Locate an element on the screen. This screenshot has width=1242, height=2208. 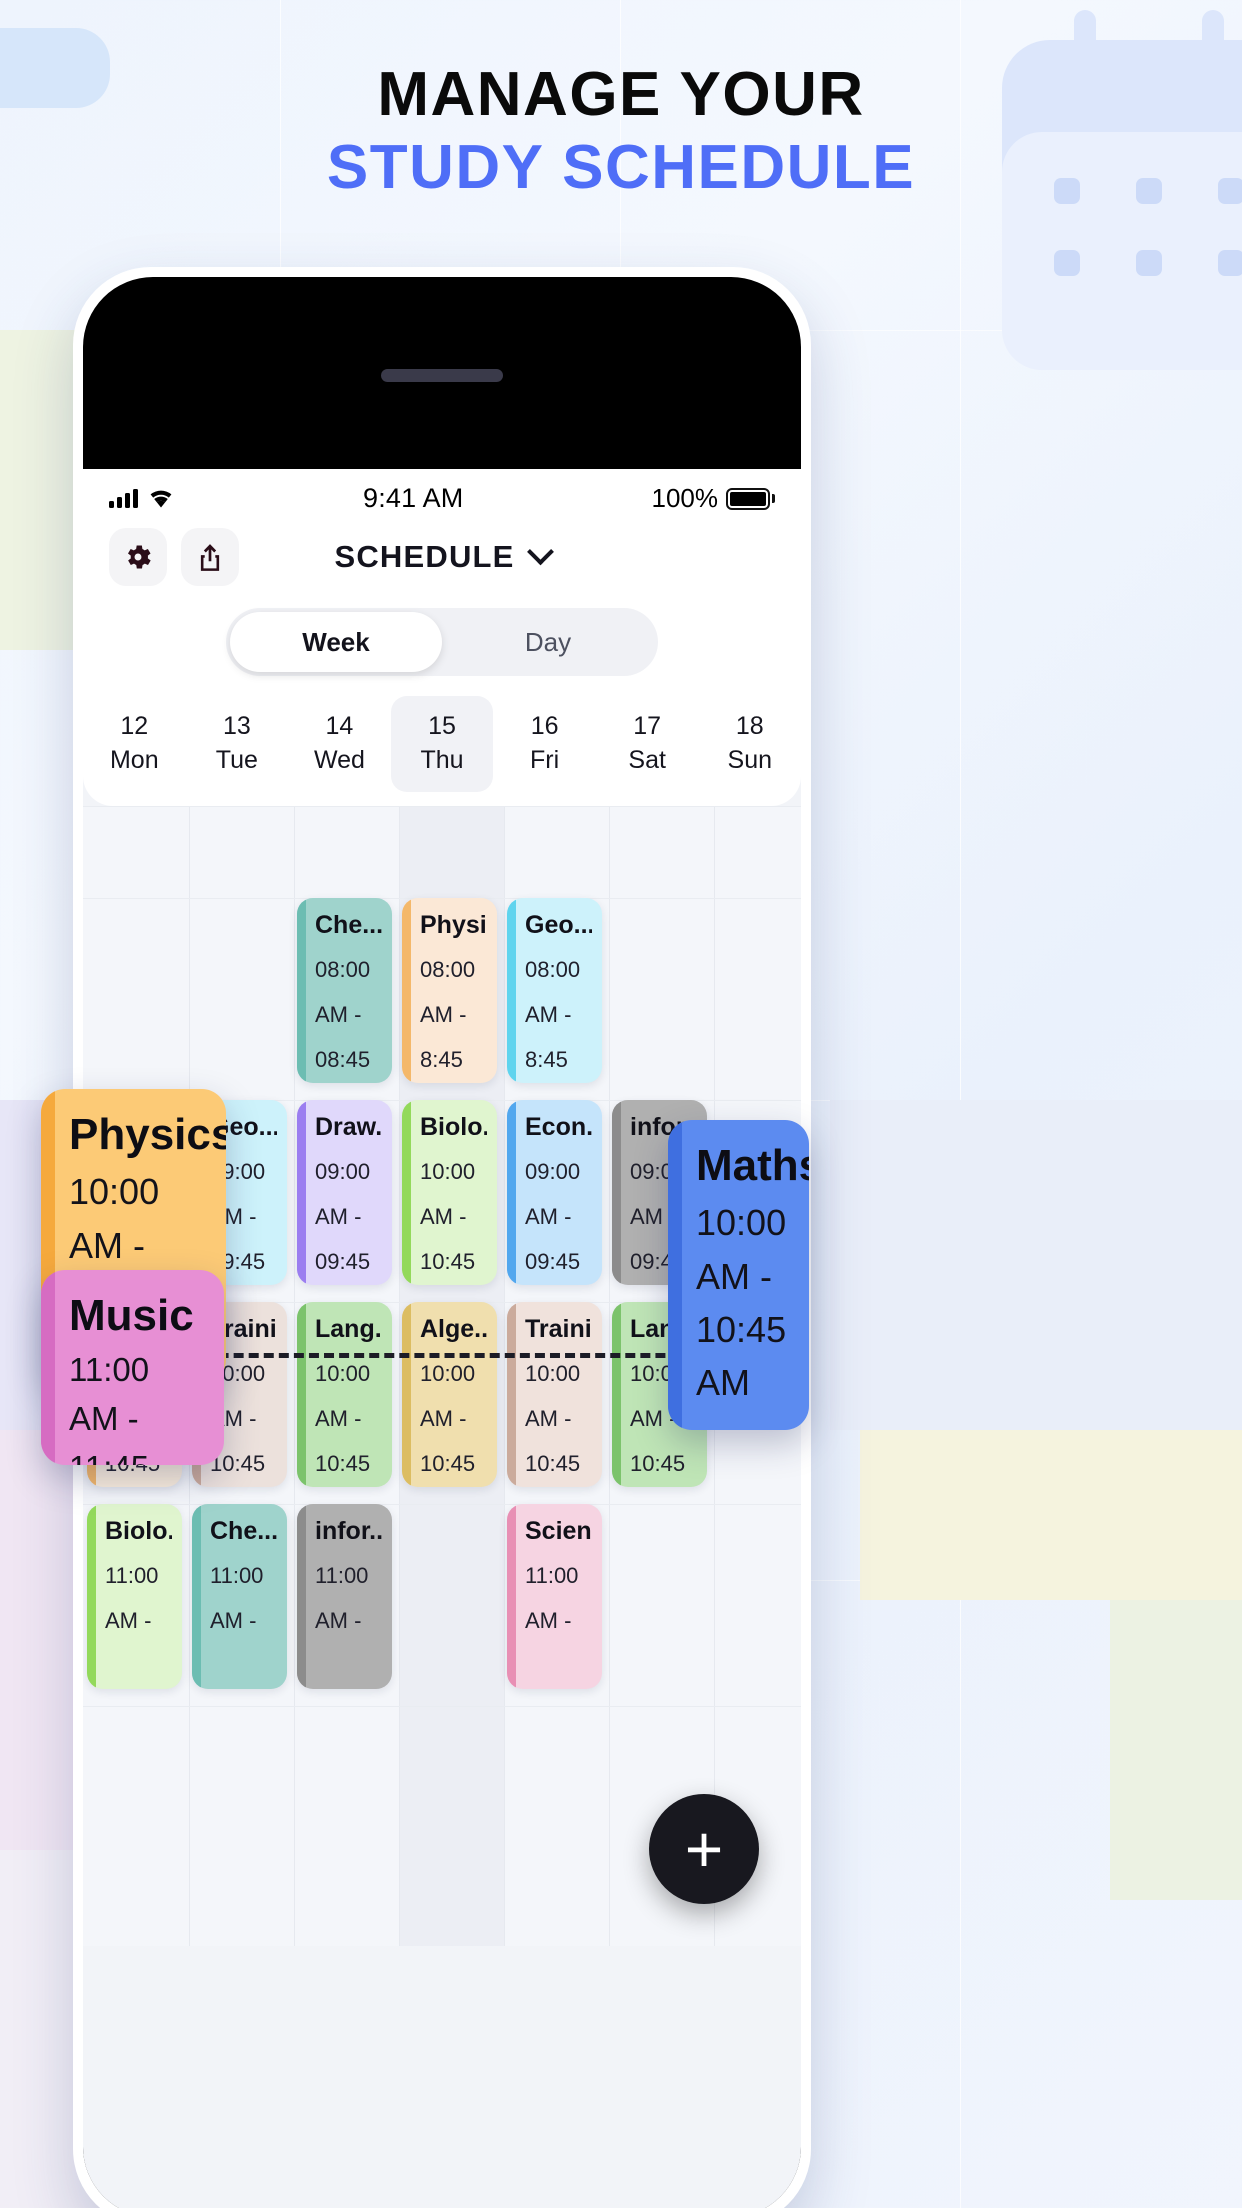
event-card: Lang... 10:00 AM - 10:45 AM is located at coordinates (344, 1394).